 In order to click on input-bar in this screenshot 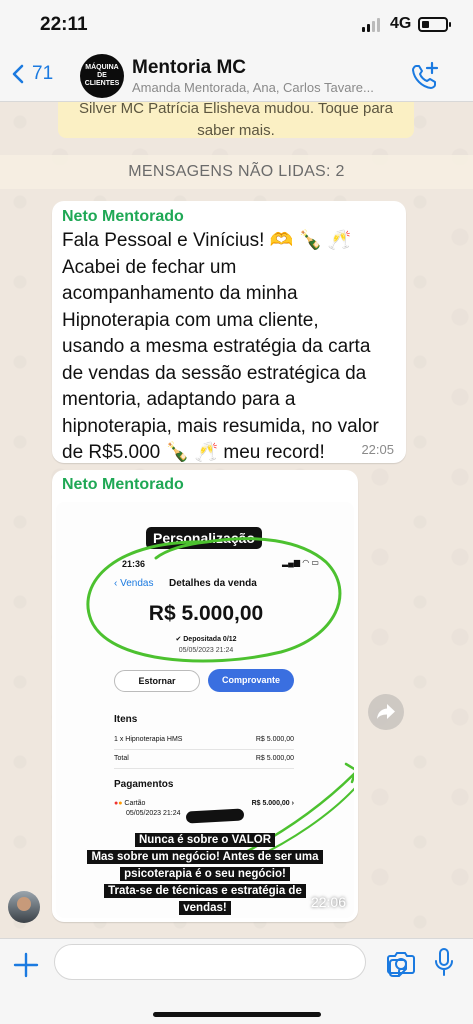, I will do `click(236, 981)`.